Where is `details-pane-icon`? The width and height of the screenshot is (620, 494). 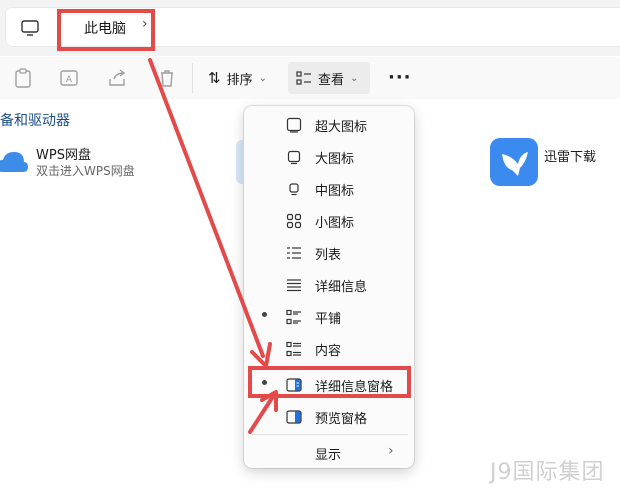
details-pane-icon is located at coordinates (294, 385).